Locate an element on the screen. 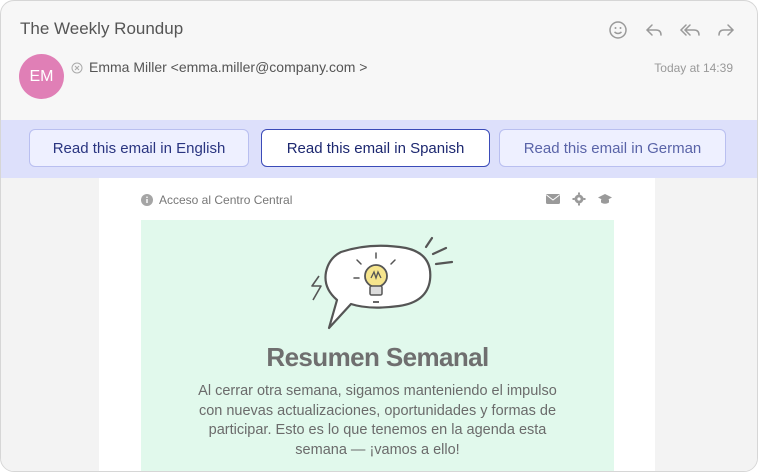 This screenshot has width=758, height=472. speech-bubble-lightbulb-illustration is located at coordinates (382, 283).